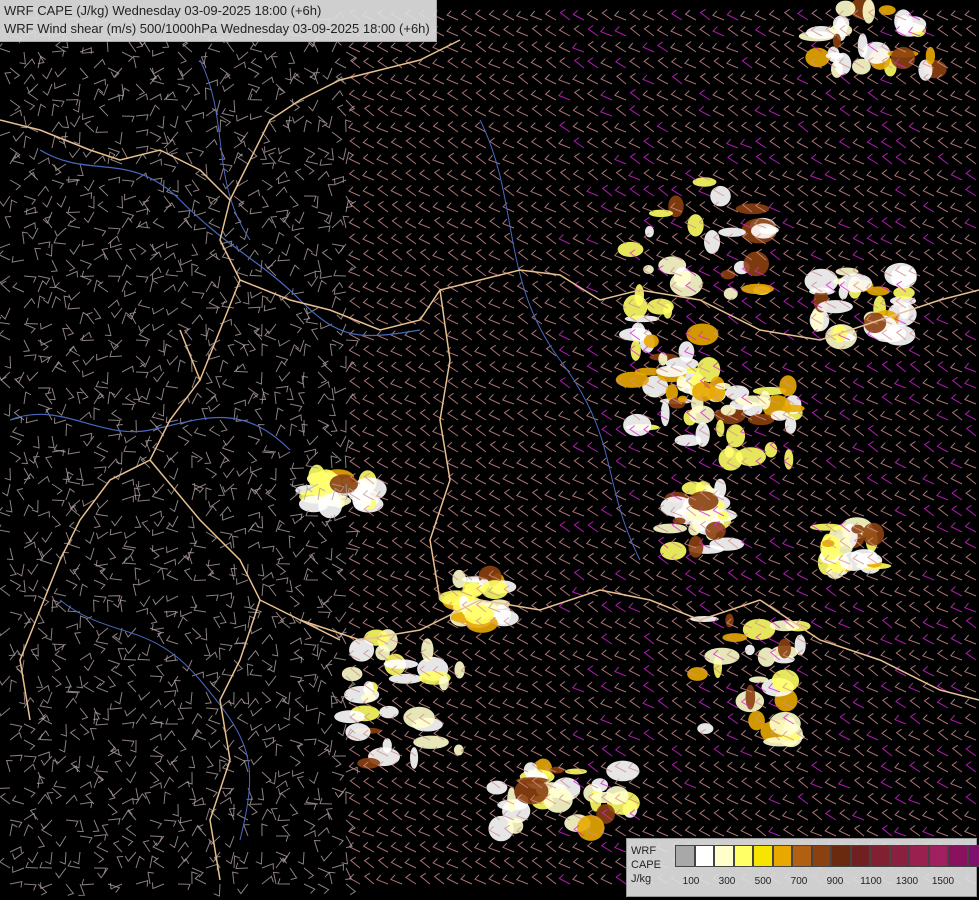 The image size is (979, 900). What do you see at coordinates (763, 881) in the screenshot?
I see `legend-tick: 500` at bounding box center [763, 881].